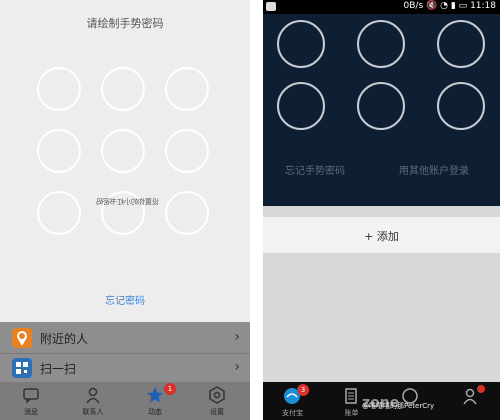  Describe the element at coordinates (470, 401) in the screenshot. I see `tab-me` at that location.